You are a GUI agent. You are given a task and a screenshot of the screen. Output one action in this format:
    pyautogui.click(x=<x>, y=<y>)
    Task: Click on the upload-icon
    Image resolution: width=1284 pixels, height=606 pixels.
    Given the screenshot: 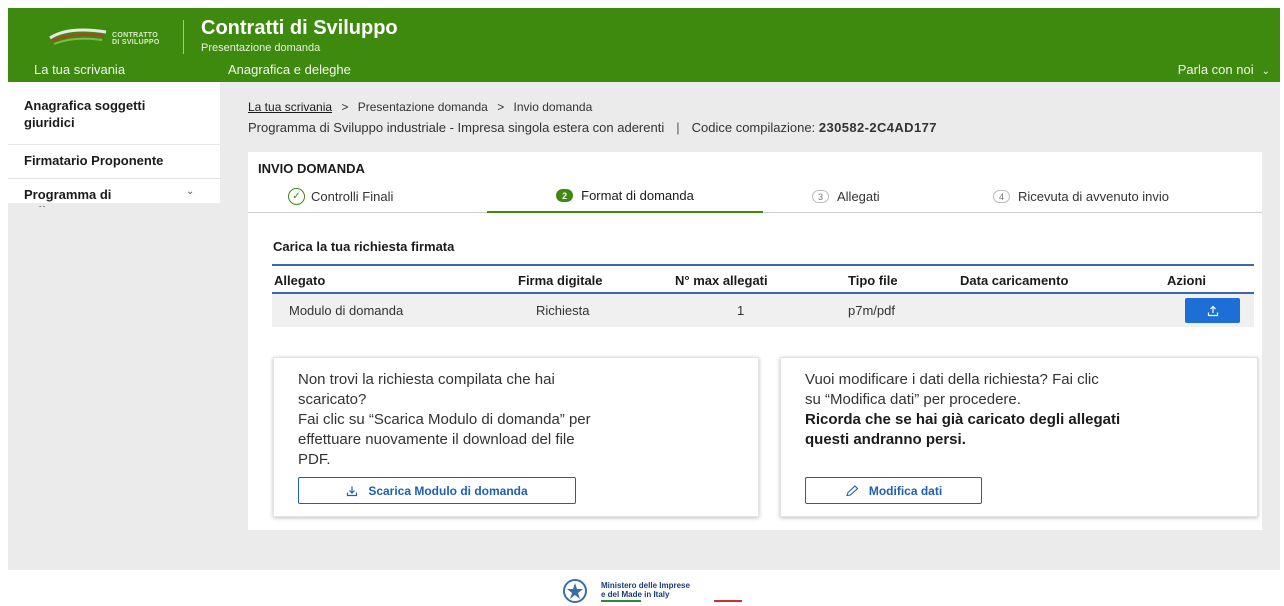 What is the action you would take?
    pyautogui.click(x=1212, y=310)
    